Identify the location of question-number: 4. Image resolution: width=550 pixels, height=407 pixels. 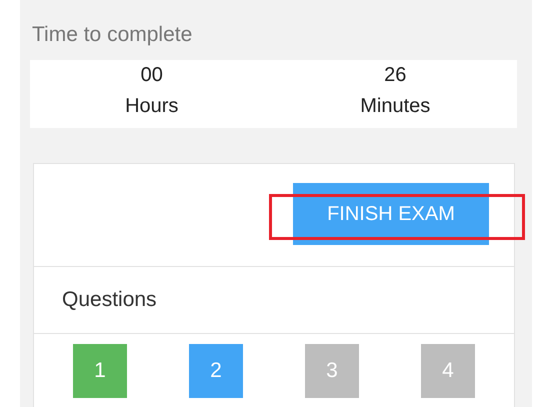
(448, 371).